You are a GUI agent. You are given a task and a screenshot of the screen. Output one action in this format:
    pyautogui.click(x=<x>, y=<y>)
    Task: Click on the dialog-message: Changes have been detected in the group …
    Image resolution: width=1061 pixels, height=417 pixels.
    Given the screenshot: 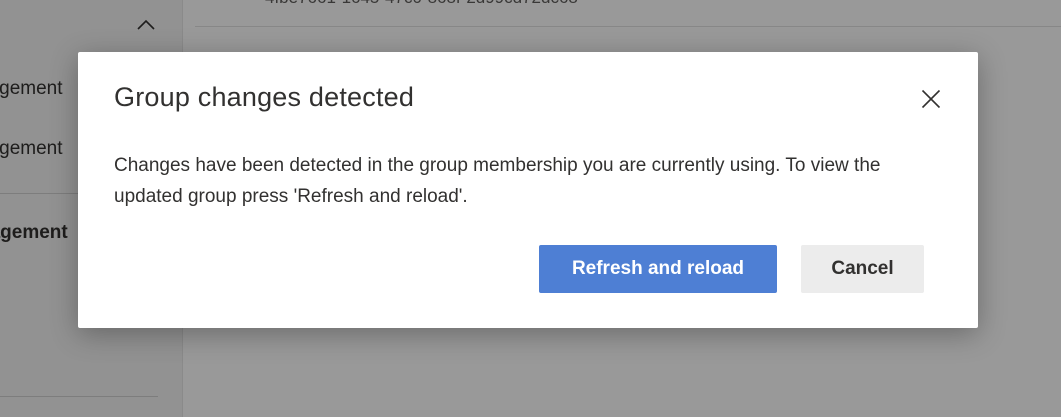 What is the action you would take?
    pyautogui.click(x=497, y=181)
    